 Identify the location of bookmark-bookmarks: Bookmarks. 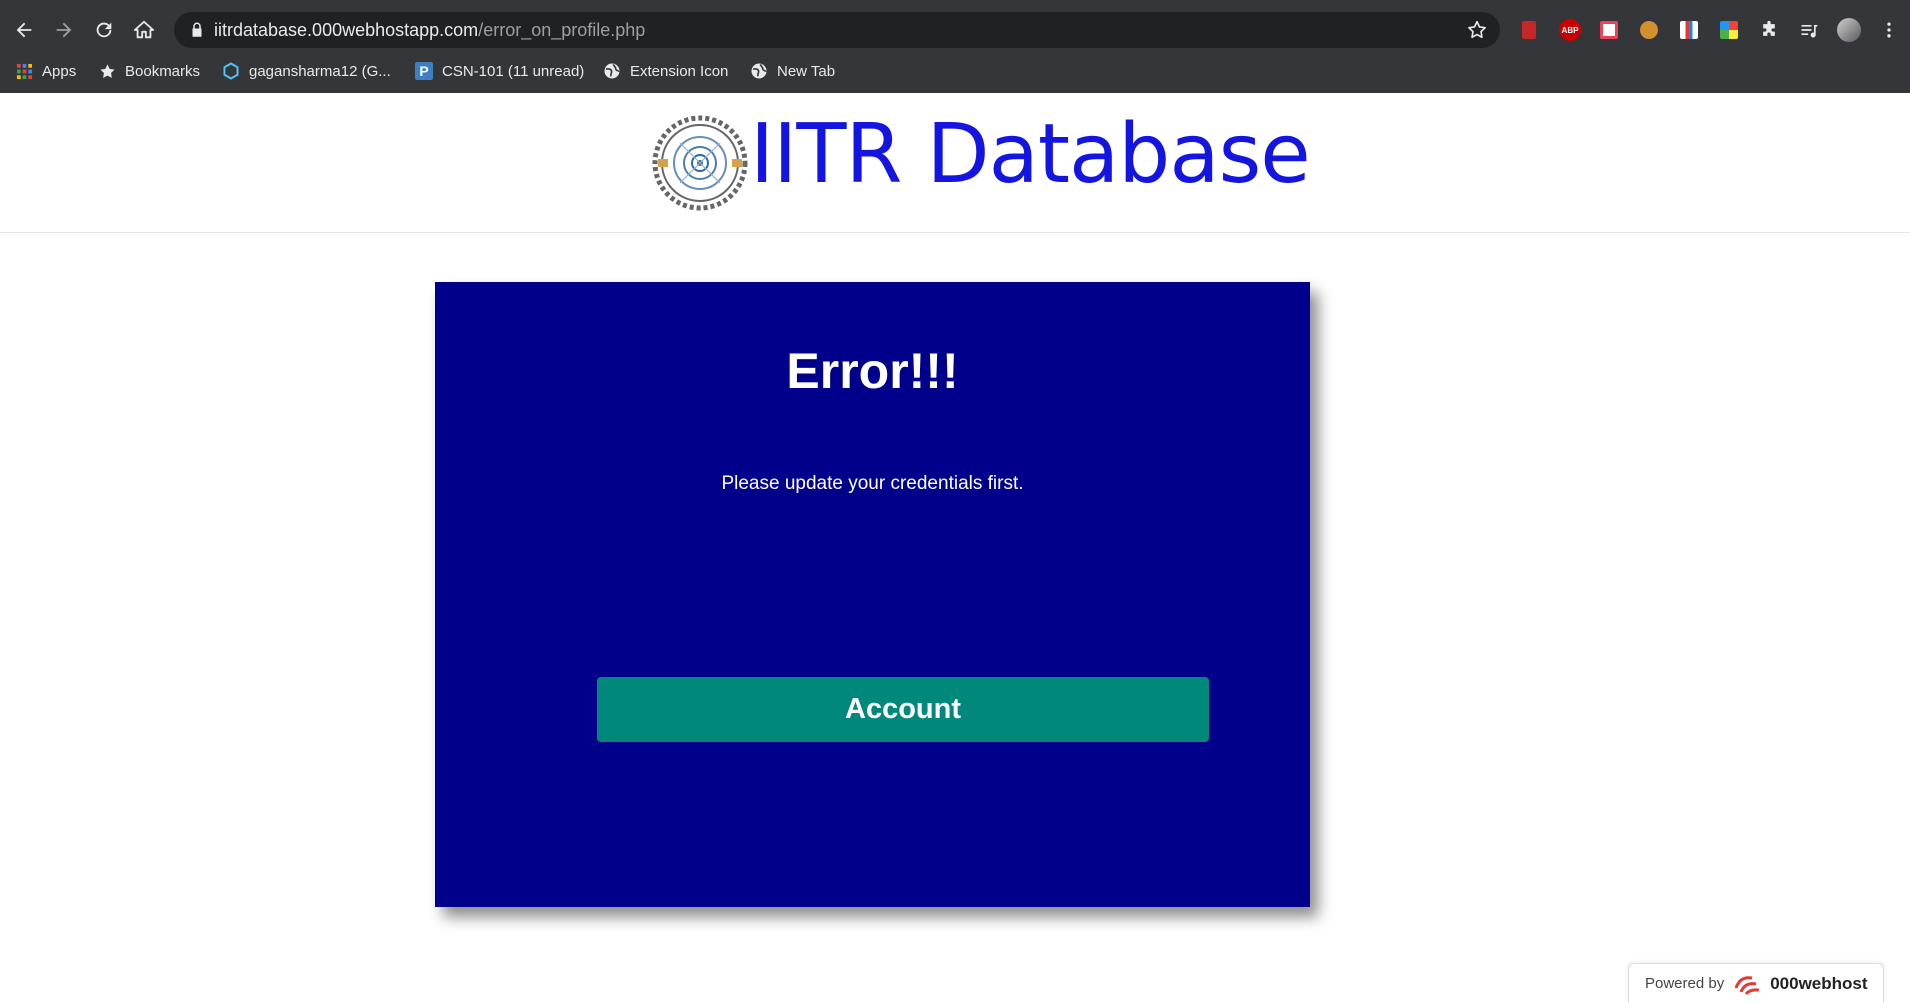
(149, 71).